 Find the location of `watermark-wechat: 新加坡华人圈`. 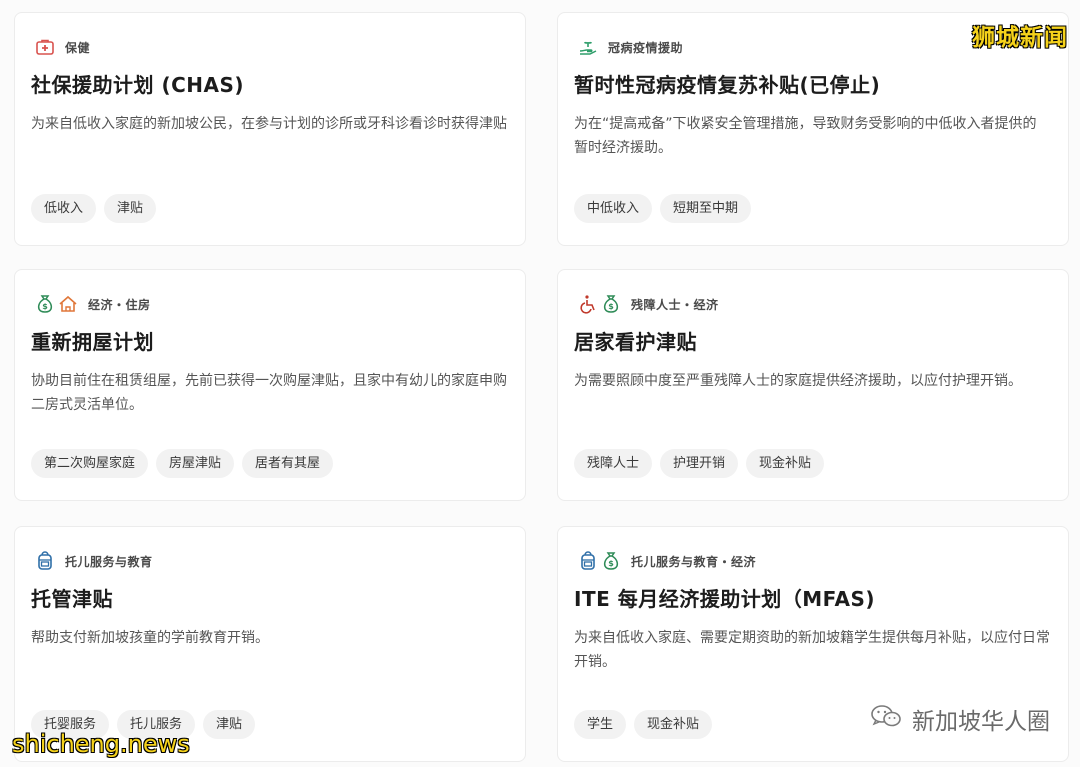

watermark-wechat: 新加坡华人圈 is located at coordinates (960, 719).